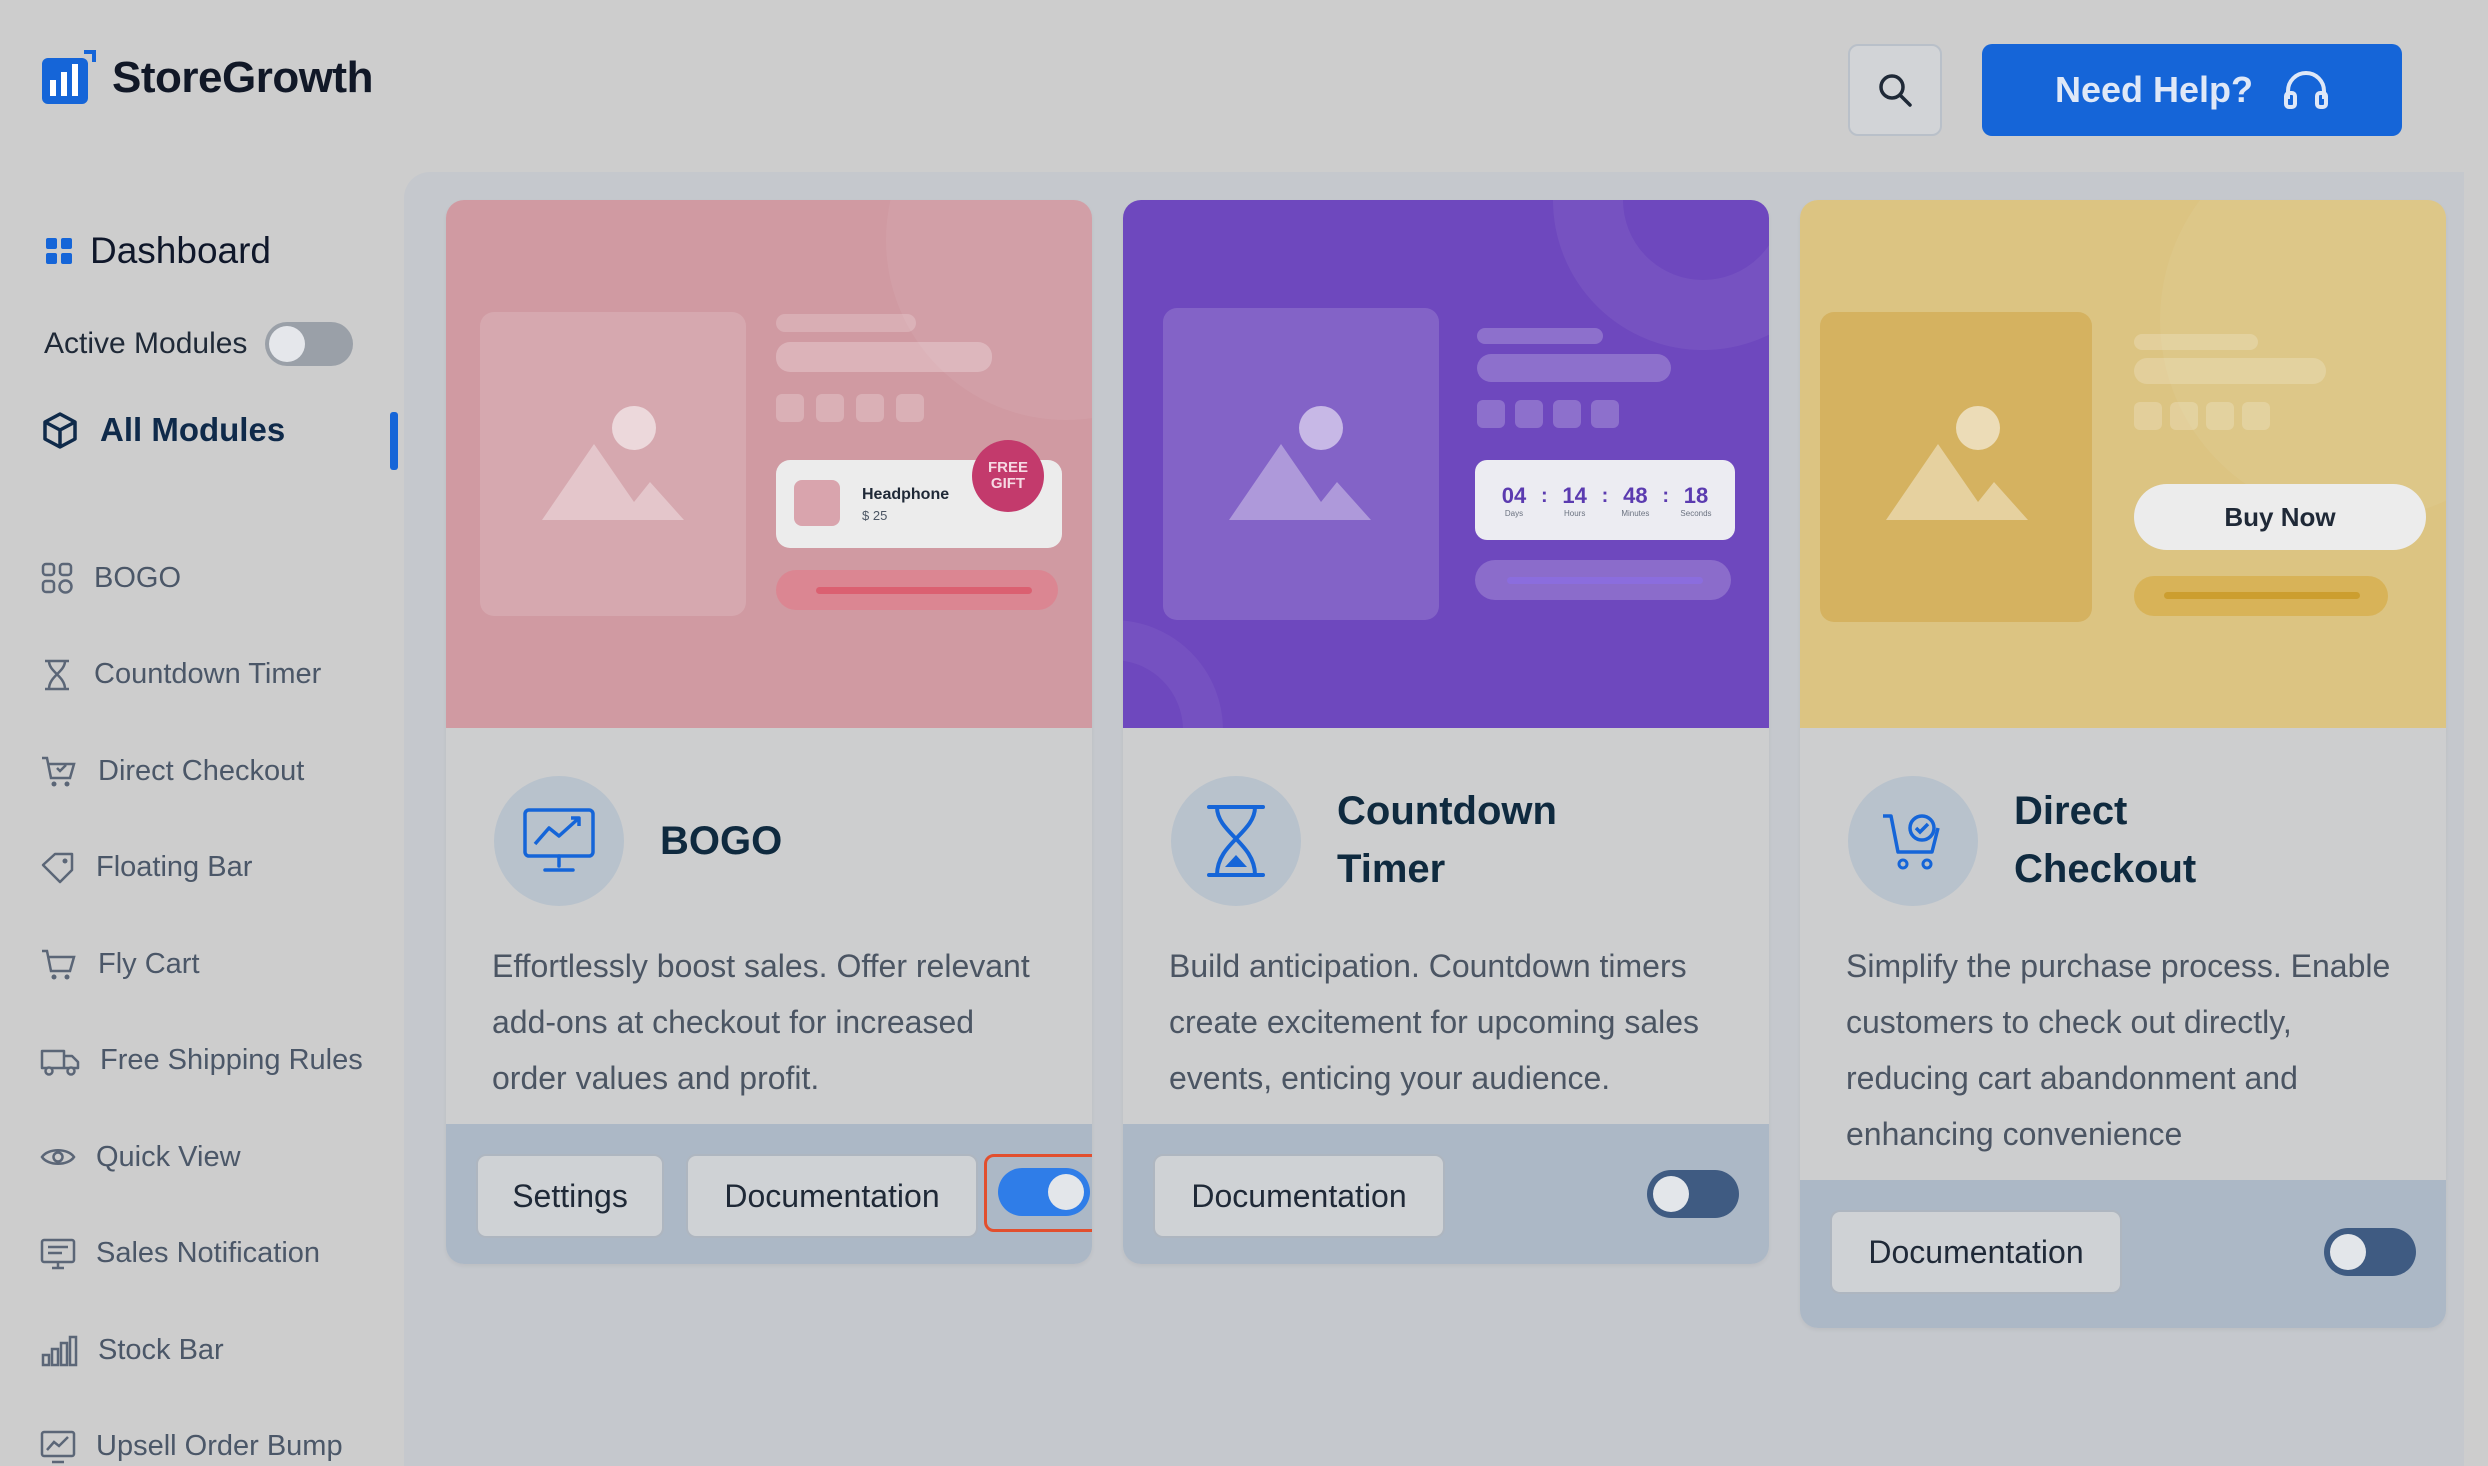 The width and height of the screenshot is (2488, 1466). What do you see at coordinates (906, 494) in the screenshot?
I see `gift-product-name: Headphone` at bounding box center [906, 494].